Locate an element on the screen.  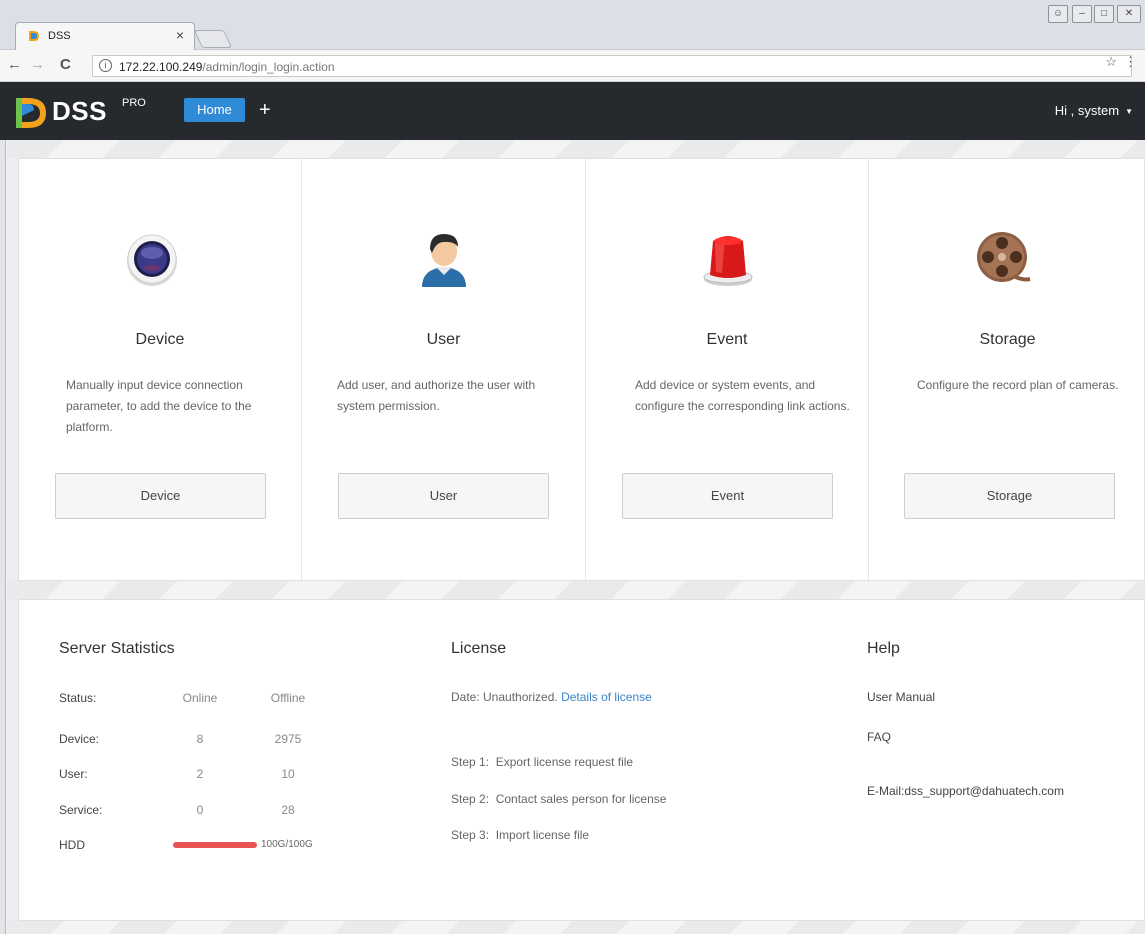
user-menu: Hi , system ▼ is located at coordinates (1094, 110).